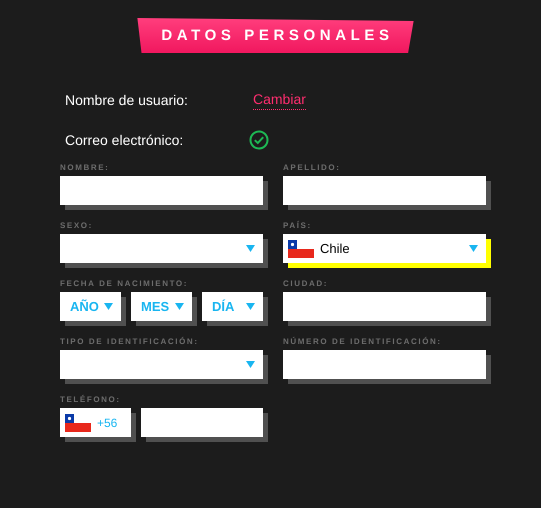 The height and width of the screenshot is (508, 541). What do you see at coordinates (124, 140) in the screenshot?
I see `field-label: Correo electrónico:` at bounding box center [124, 140].